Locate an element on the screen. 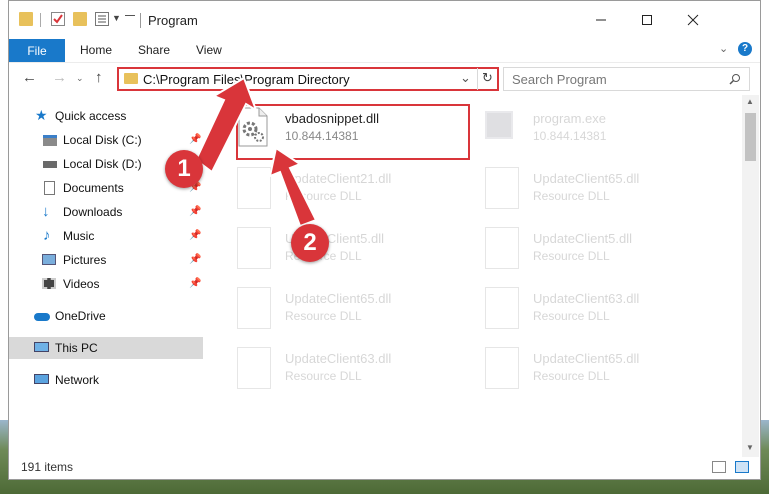 Image resolution: width=769 pixels, height=494 pixels. step-2-badge: 2 is located at coordinates (310, 243).